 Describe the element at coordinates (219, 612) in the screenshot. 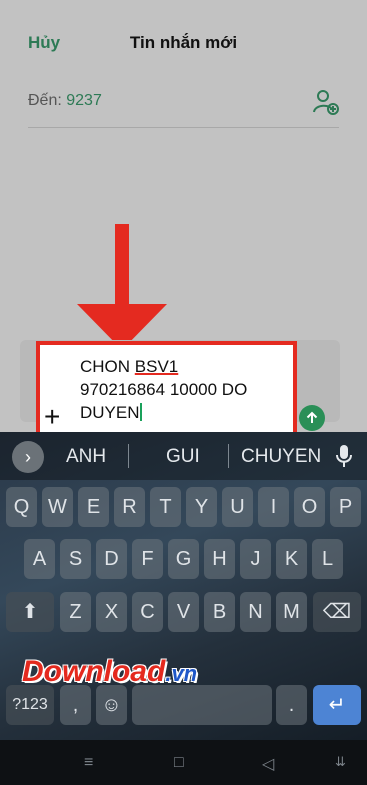

I see `key-b: B` at that location.